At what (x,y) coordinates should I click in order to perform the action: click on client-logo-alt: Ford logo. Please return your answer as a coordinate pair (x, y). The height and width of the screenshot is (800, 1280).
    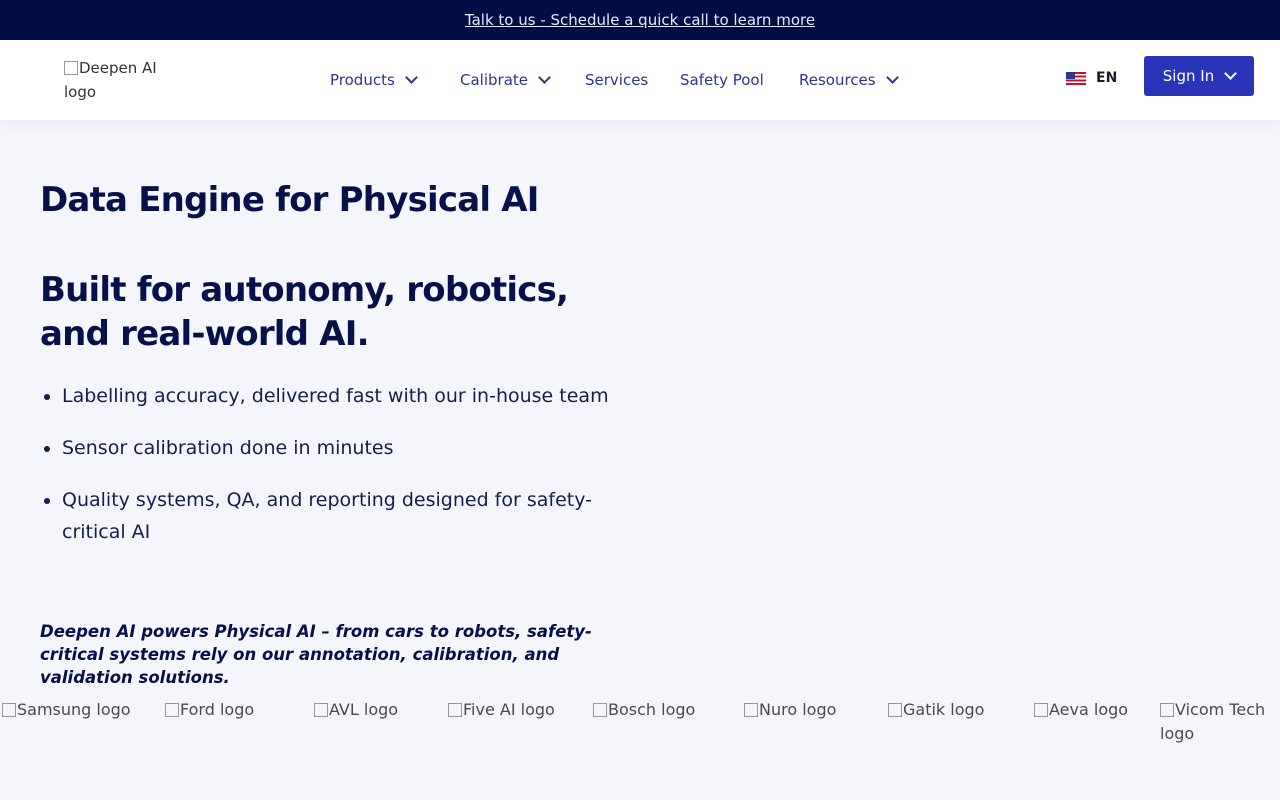
    Looking at the image, I should click on (217, 709).